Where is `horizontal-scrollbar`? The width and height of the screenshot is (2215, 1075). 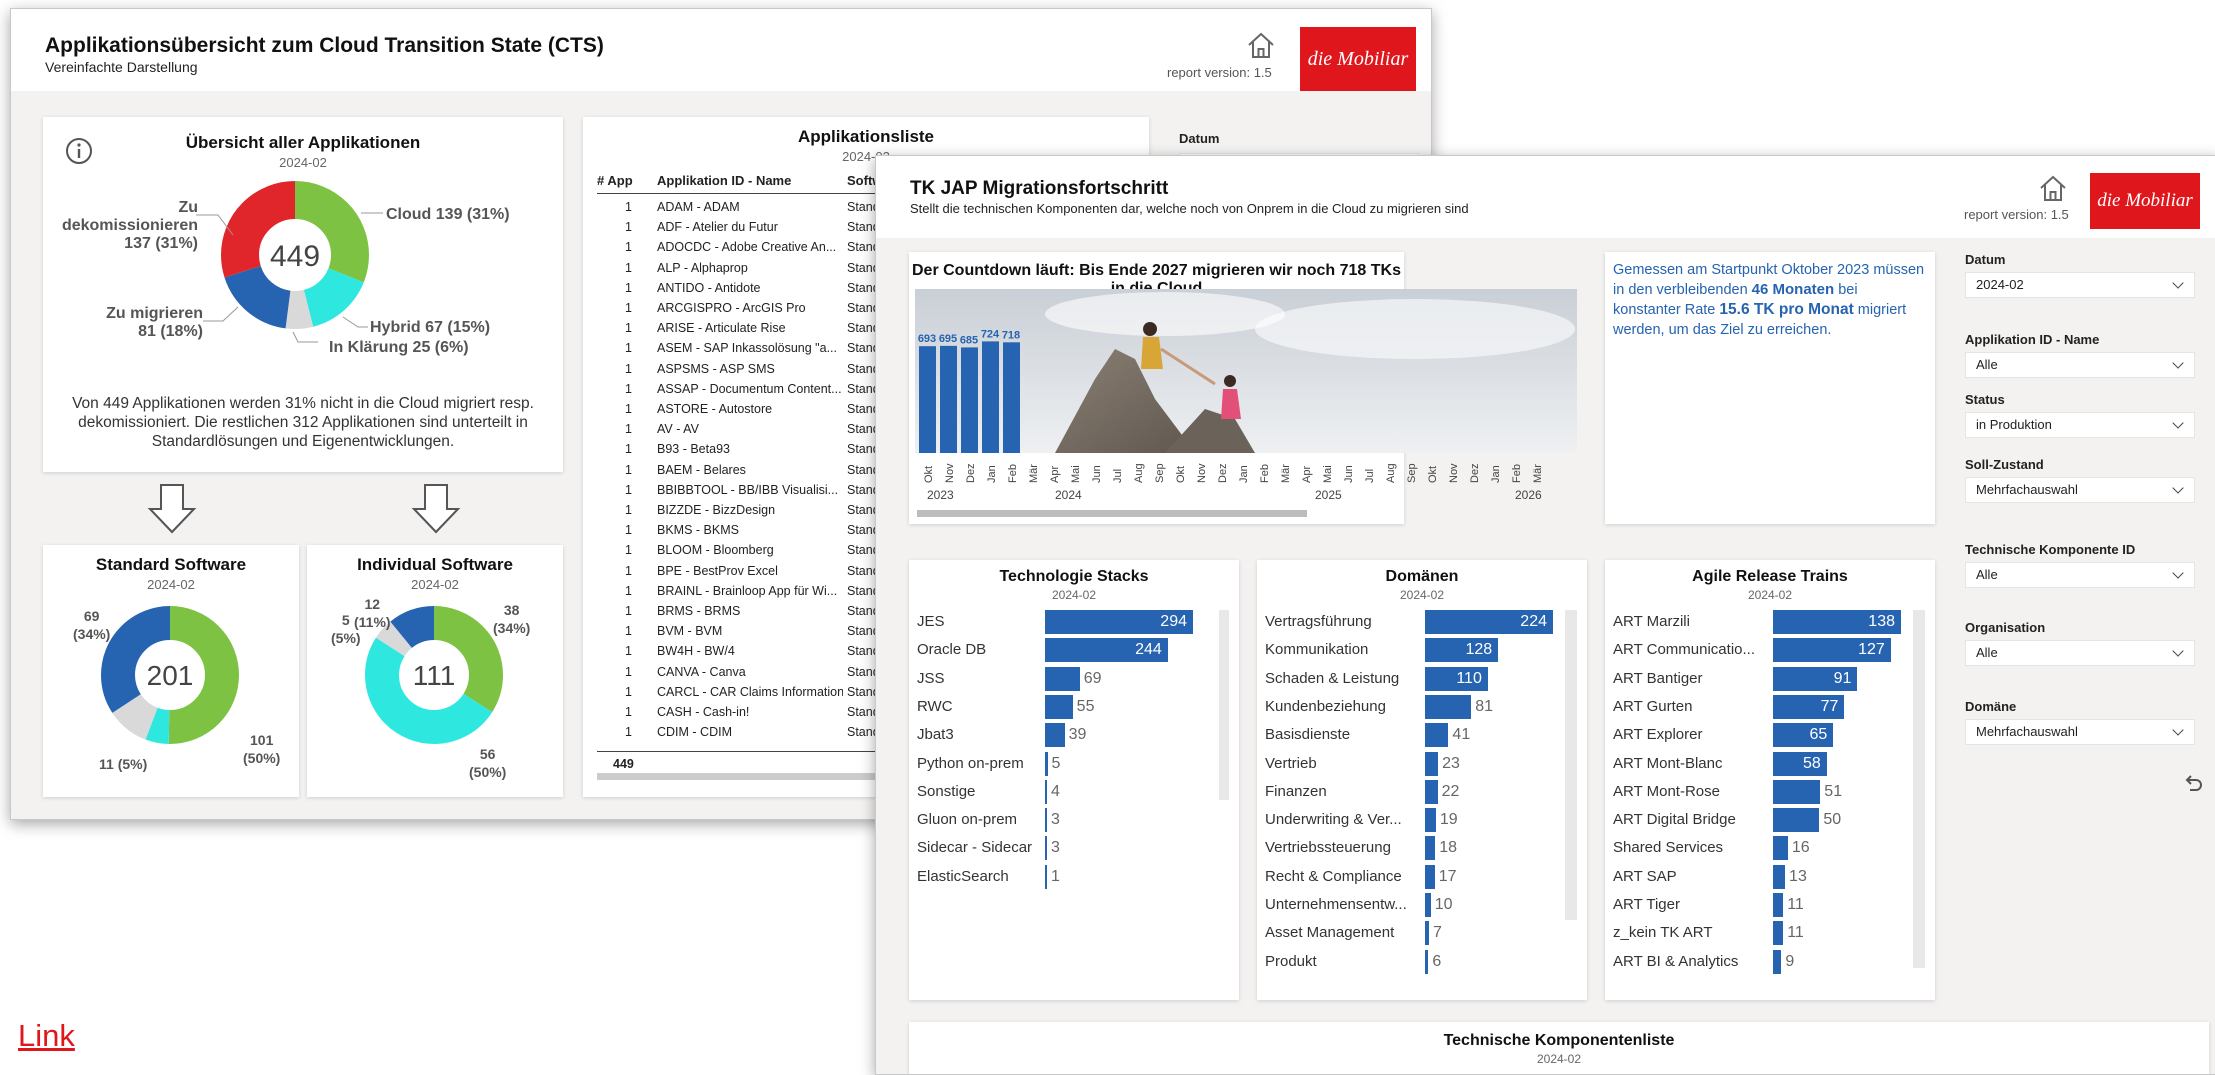 horizontal-scrollbar is located at coordinates (1112, 513).